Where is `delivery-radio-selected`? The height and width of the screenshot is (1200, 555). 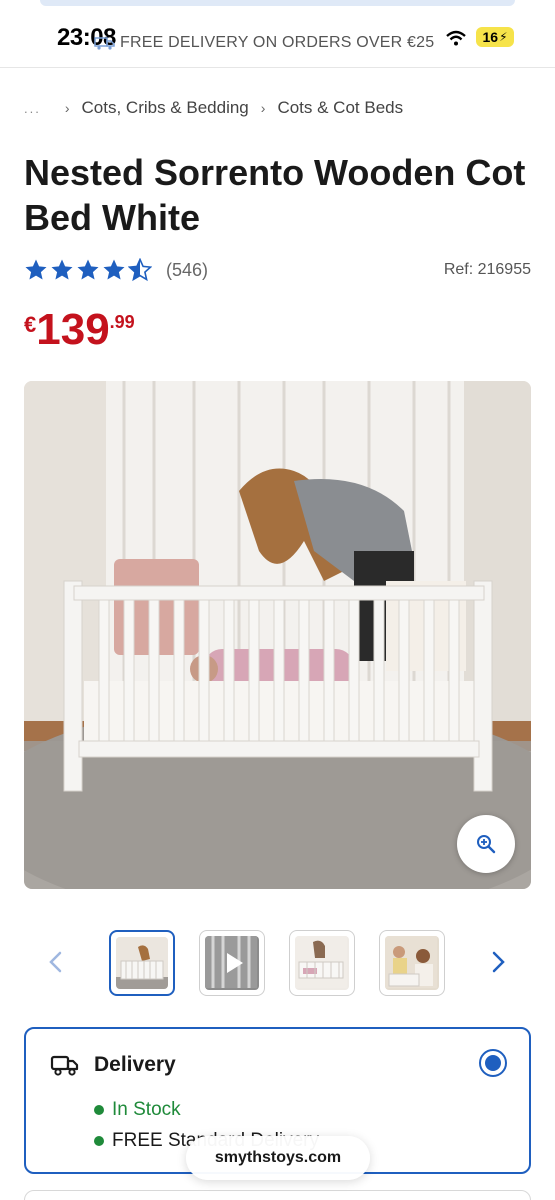
delivery-radio-selected is located at coordinates (493, 1063).